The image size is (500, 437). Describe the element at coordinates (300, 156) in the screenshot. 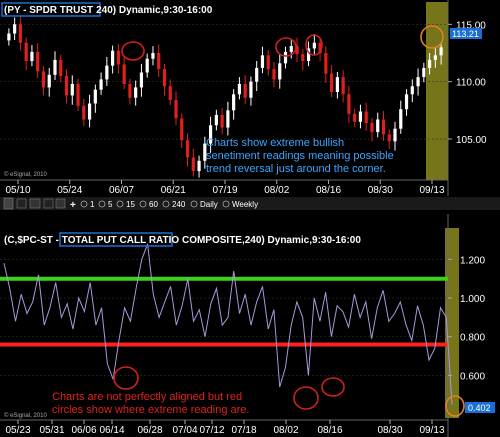

I see `top-annotation-line-2: senetiment readings meaning possible` at that location.